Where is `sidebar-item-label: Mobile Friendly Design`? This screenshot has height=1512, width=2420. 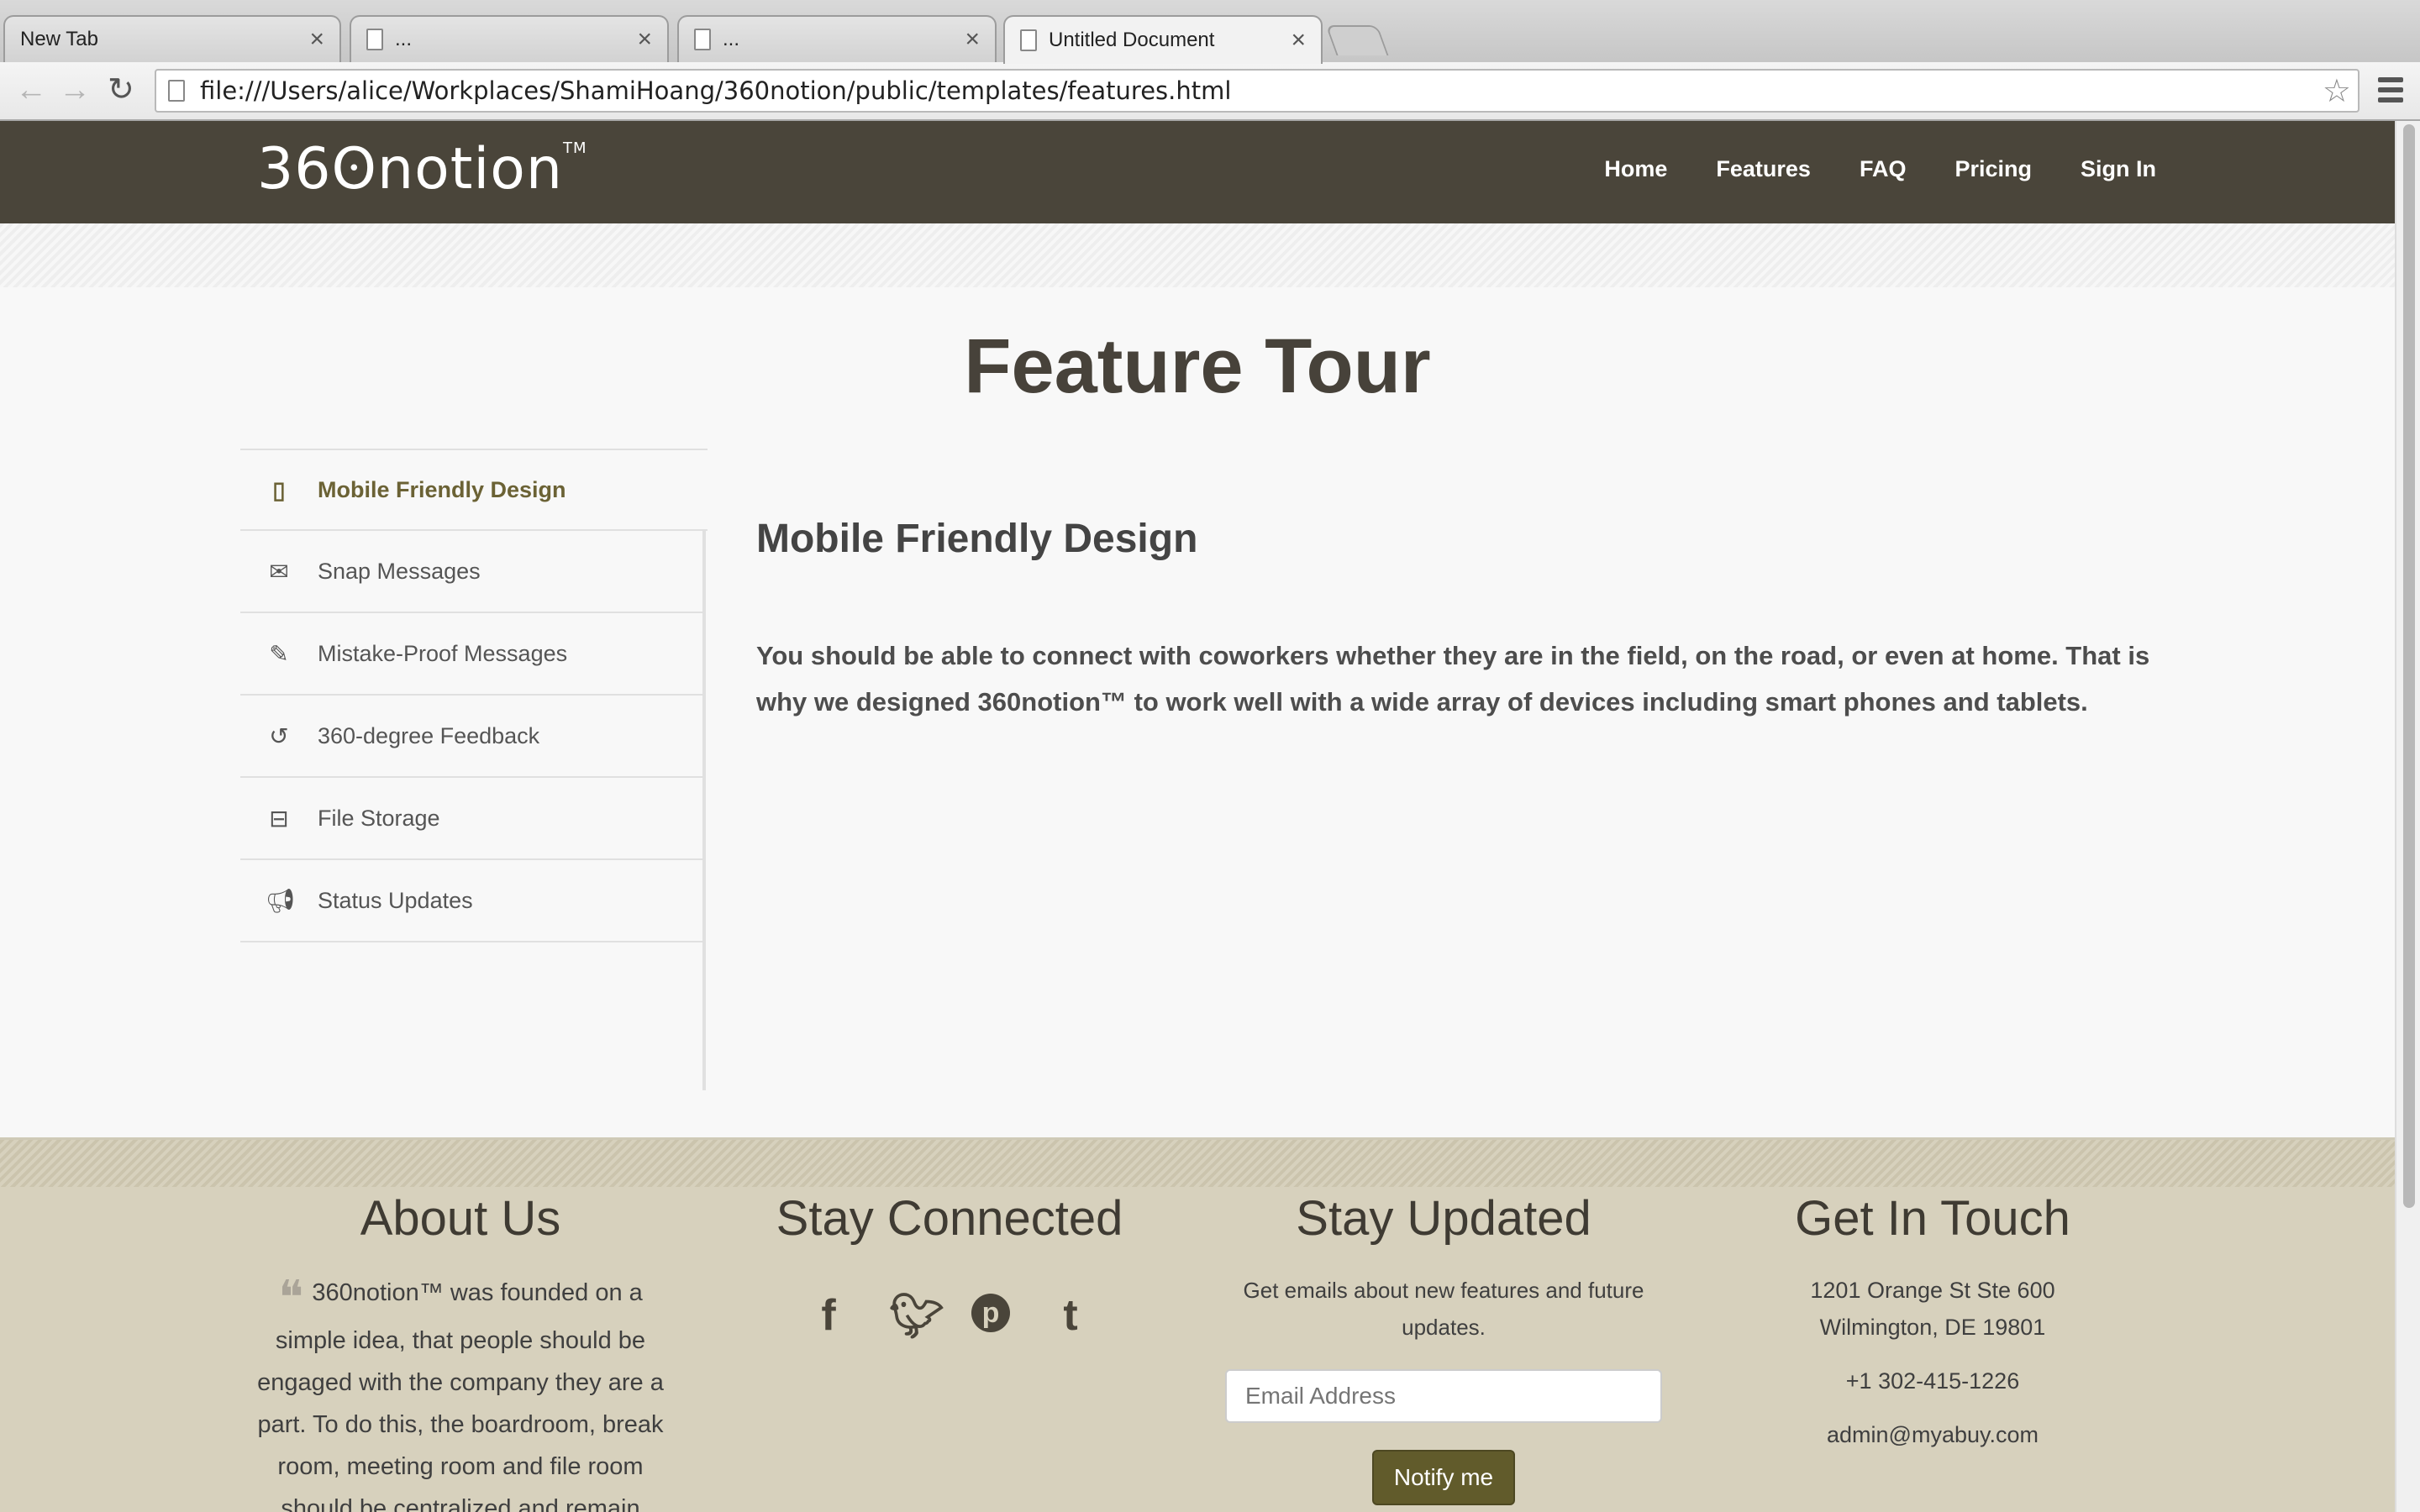
sidebar-item-label: Mobile Friendly Design is located at coordinates (442, 489).